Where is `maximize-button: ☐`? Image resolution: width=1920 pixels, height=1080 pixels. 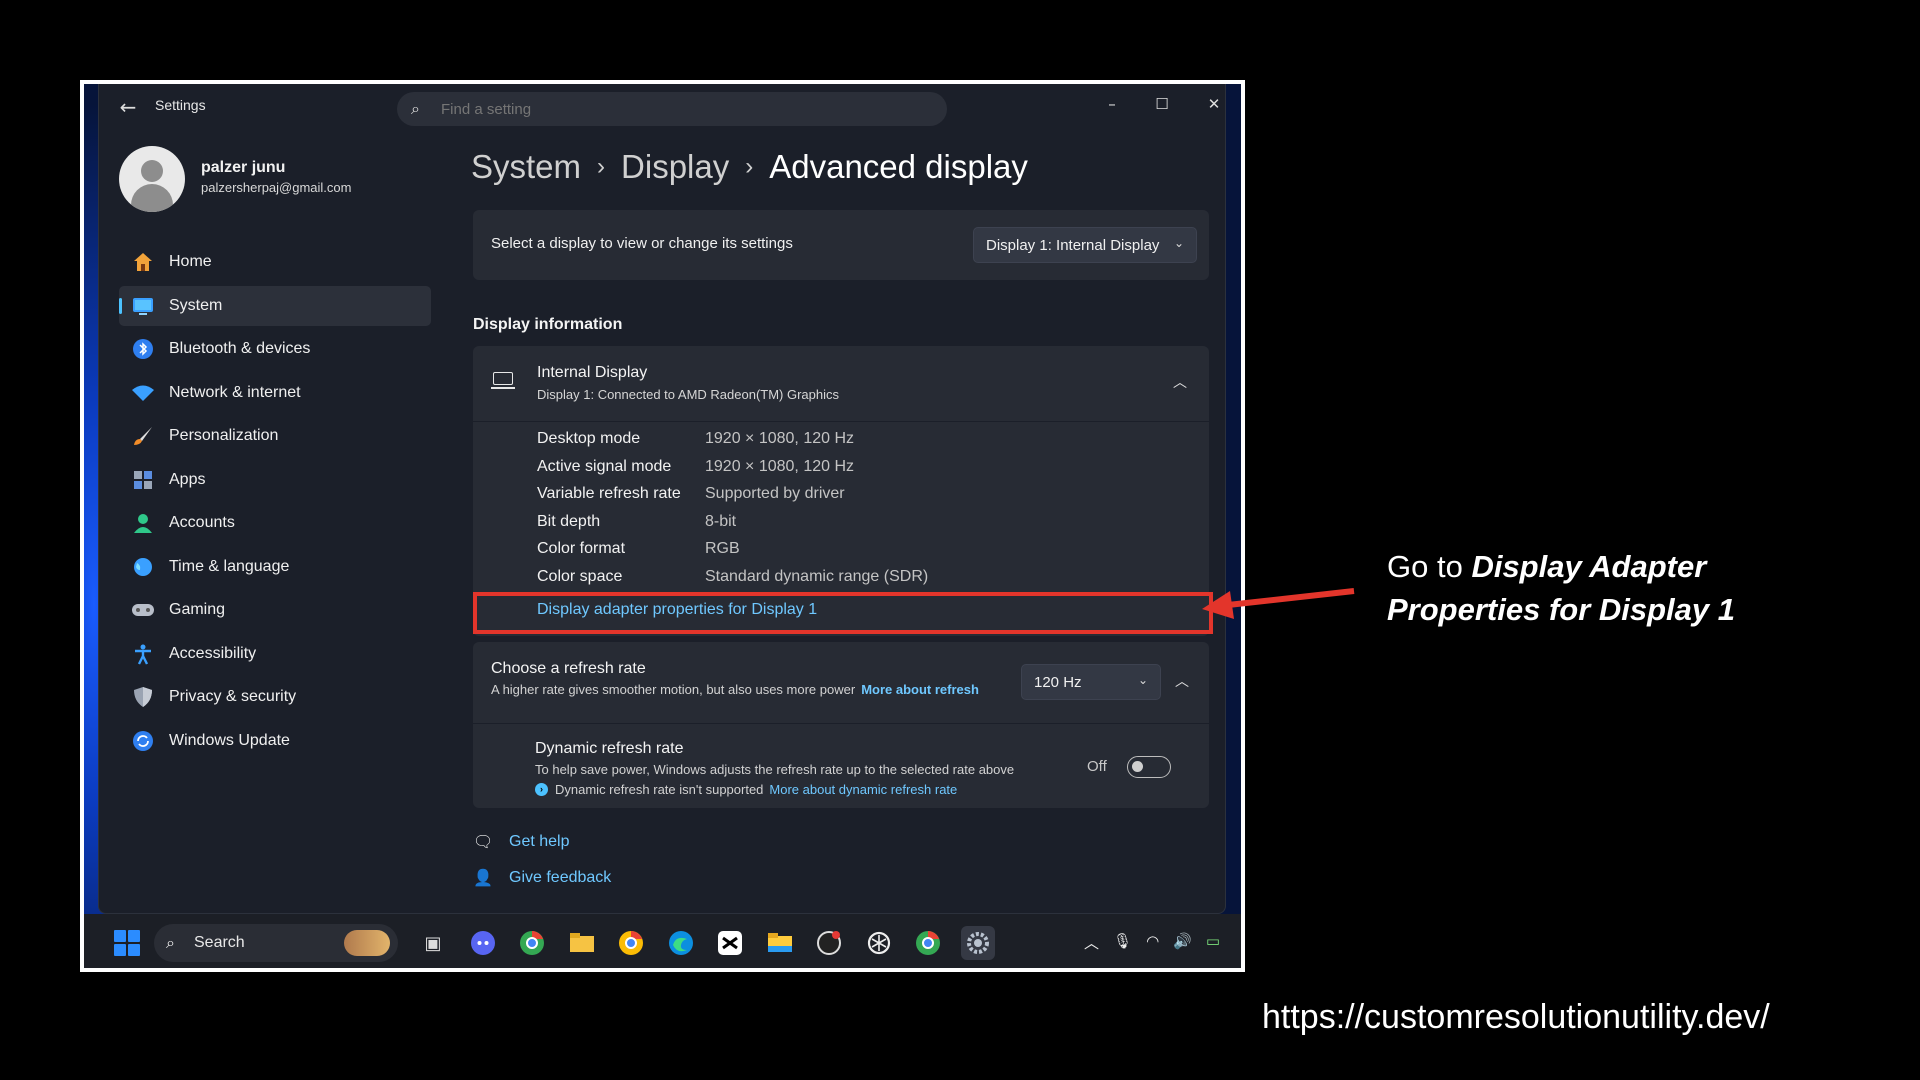
maximize-button: ☐ is located at coordinates (1162, 104).